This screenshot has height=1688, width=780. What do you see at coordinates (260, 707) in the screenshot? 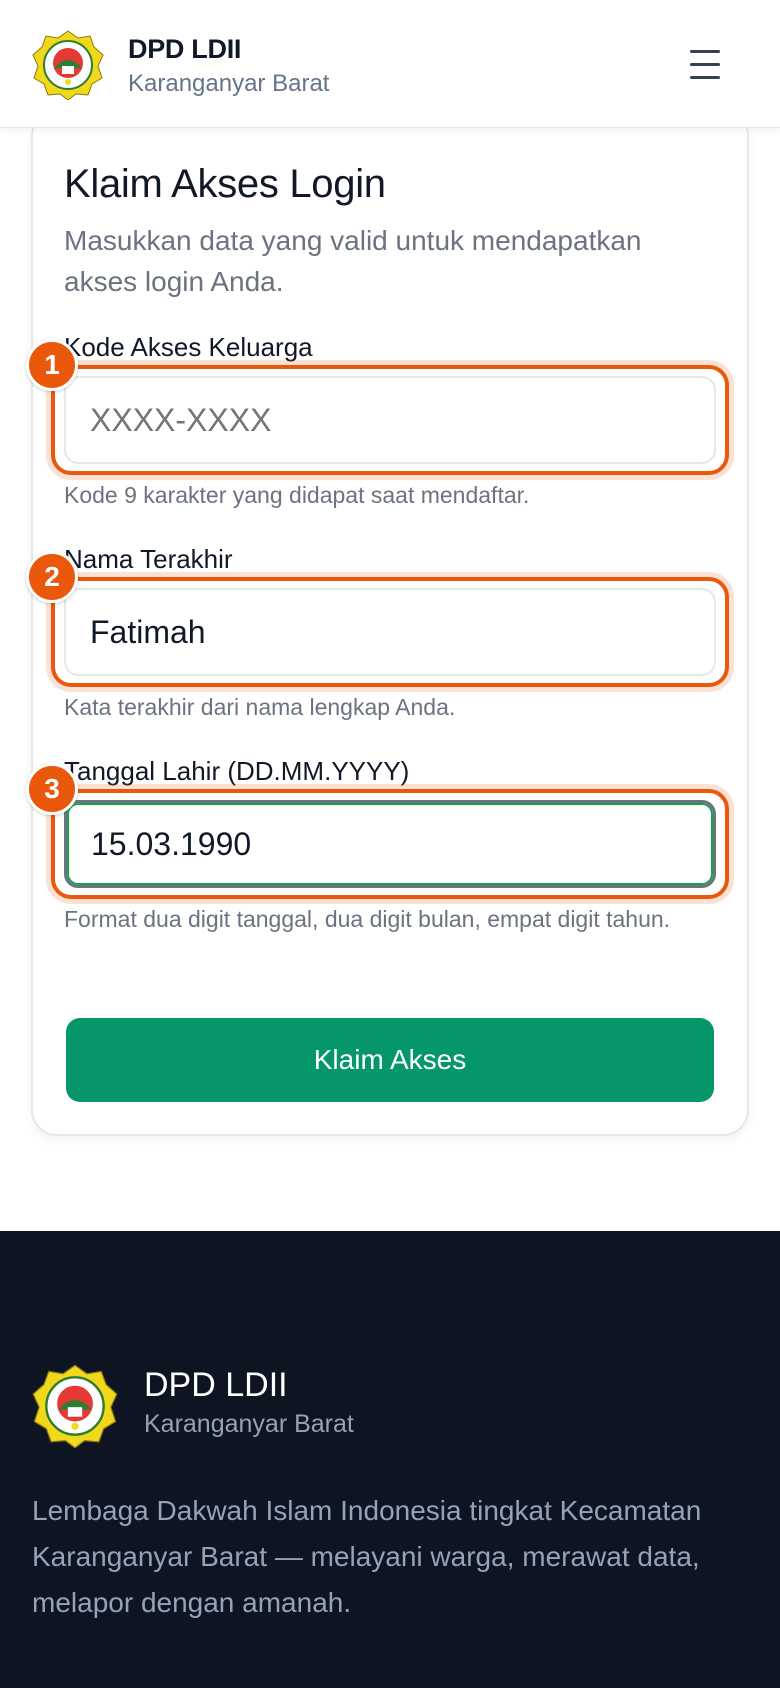
I see `last-name-hint: Kata terakhir dari nama lengkap Anda.` at bounding box center [260, 707].